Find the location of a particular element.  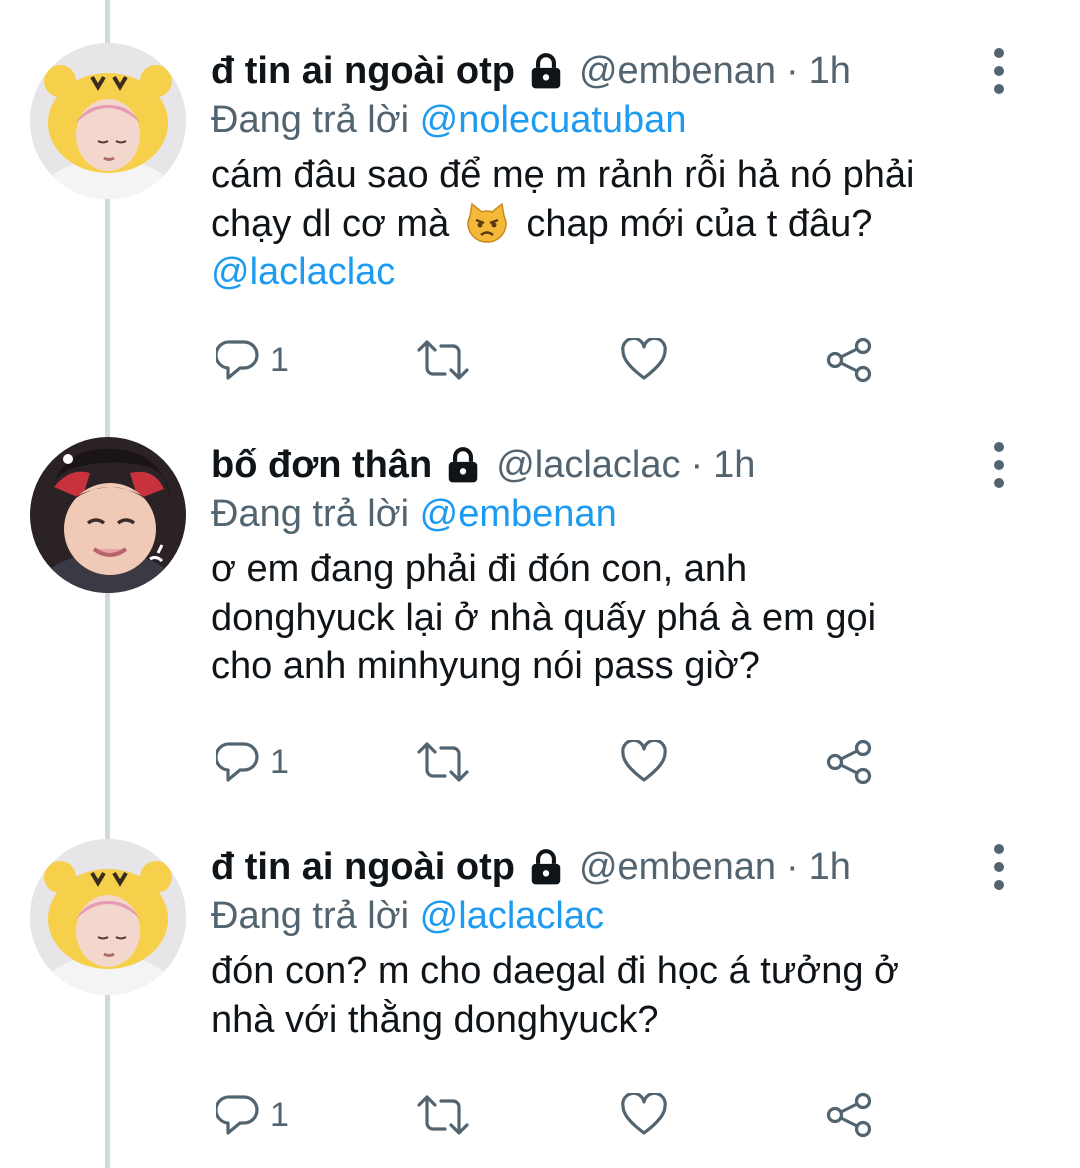

replying-to: Đang trả lời @embenan is located at coordinates (414, 514).